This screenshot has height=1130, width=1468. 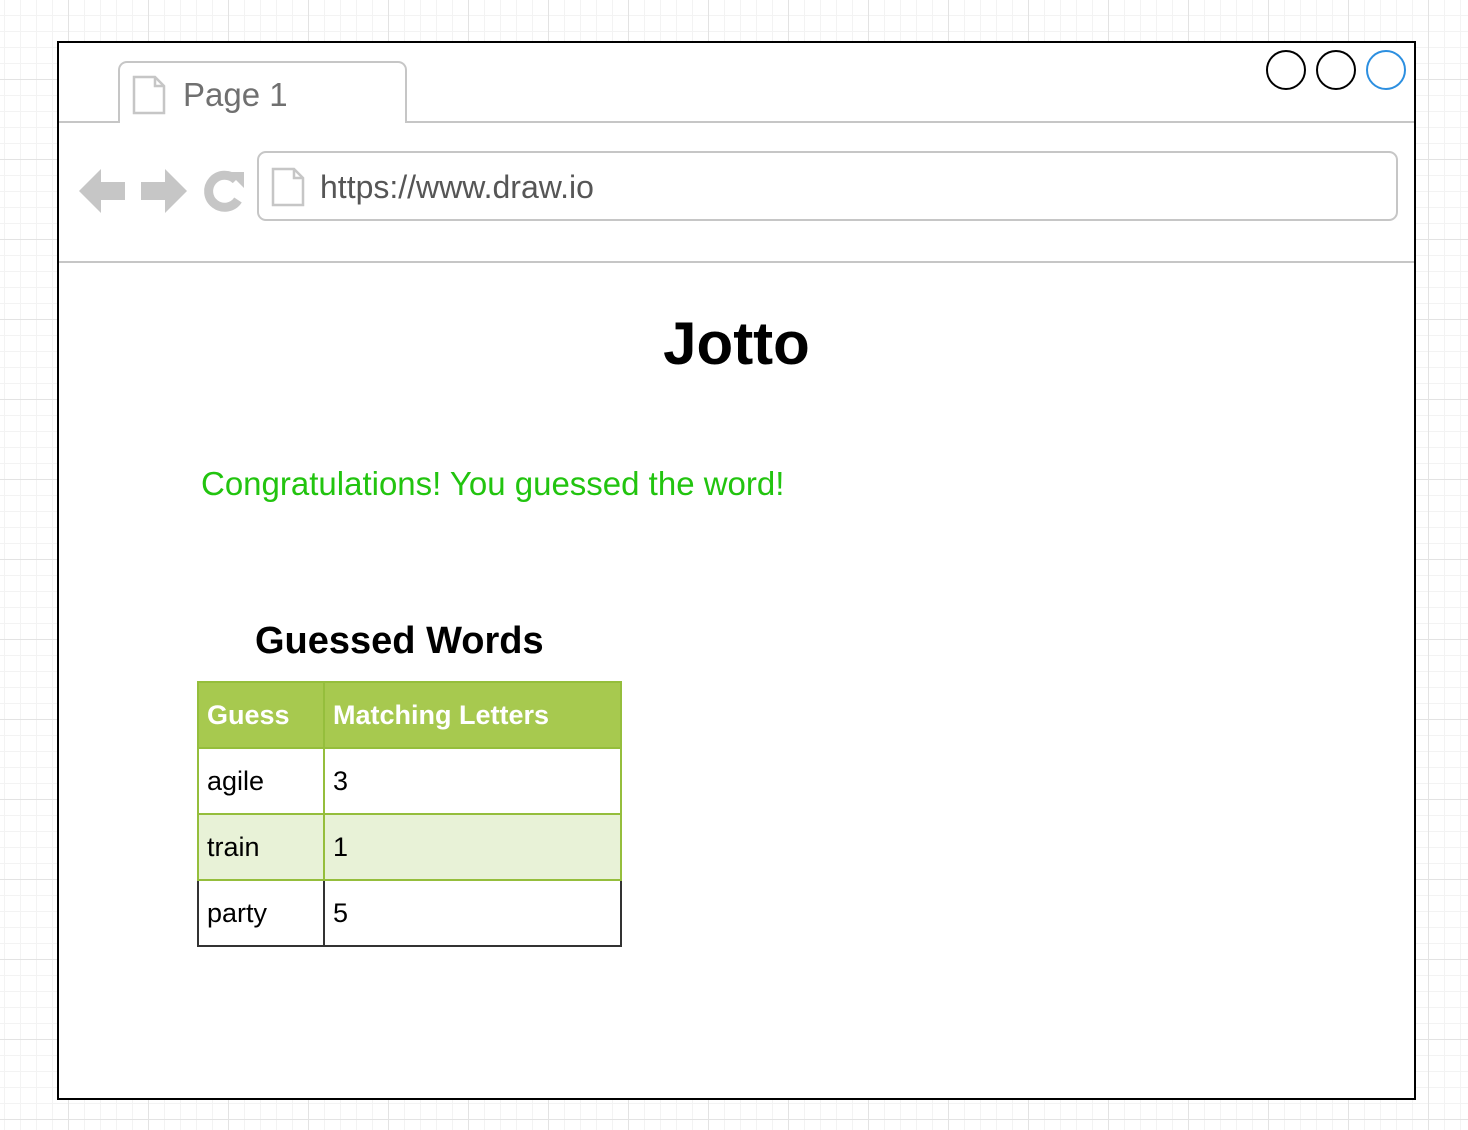 What do you see at coordinates (235, 94) in the screenshot?
I see `tab-title: Page 1` at bounding box center [235, 94].